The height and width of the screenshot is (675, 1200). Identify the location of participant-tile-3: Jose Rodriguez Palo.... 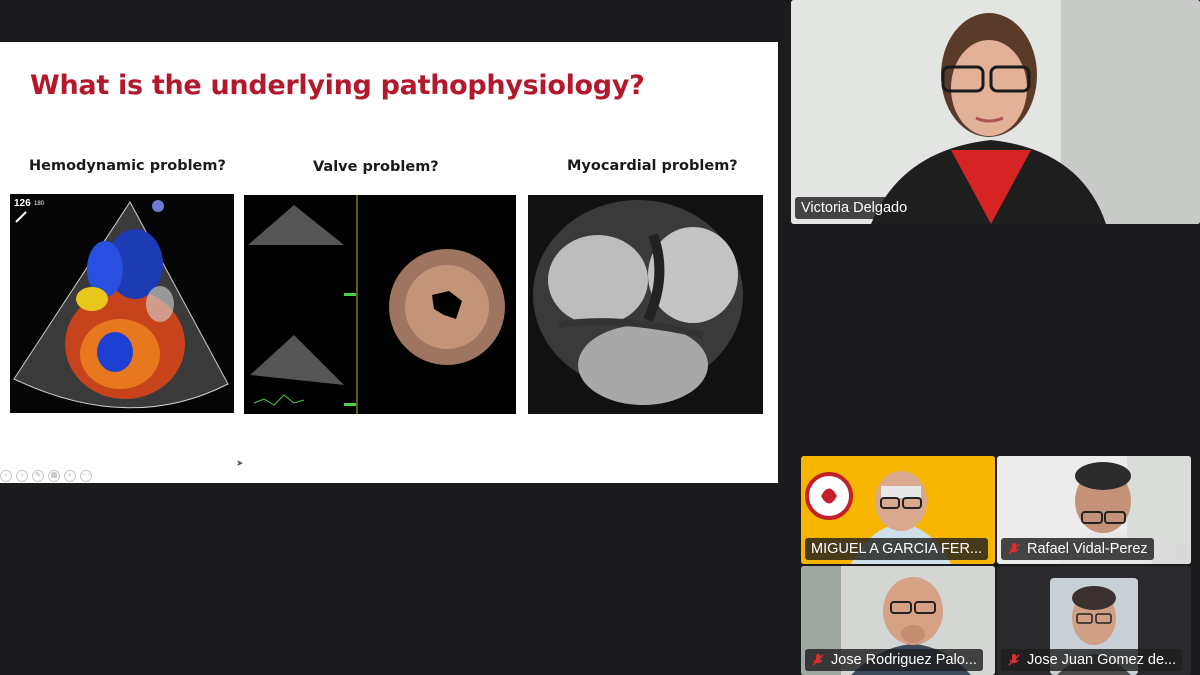
(898, 620).